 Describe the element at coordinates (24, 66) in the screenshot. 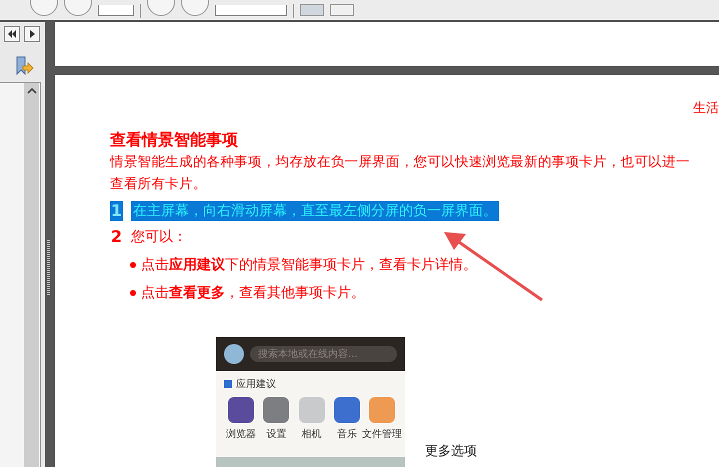

I see `bookmark-icon` at that location.